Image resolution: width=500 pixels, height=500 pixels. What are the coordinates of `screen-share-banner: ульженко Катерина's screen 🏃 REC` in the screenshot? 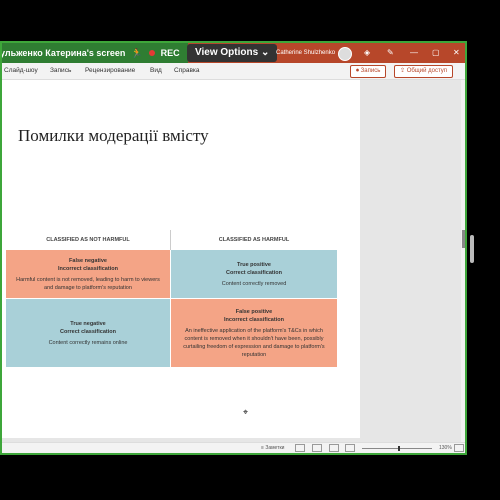 It's located at (94, 53).